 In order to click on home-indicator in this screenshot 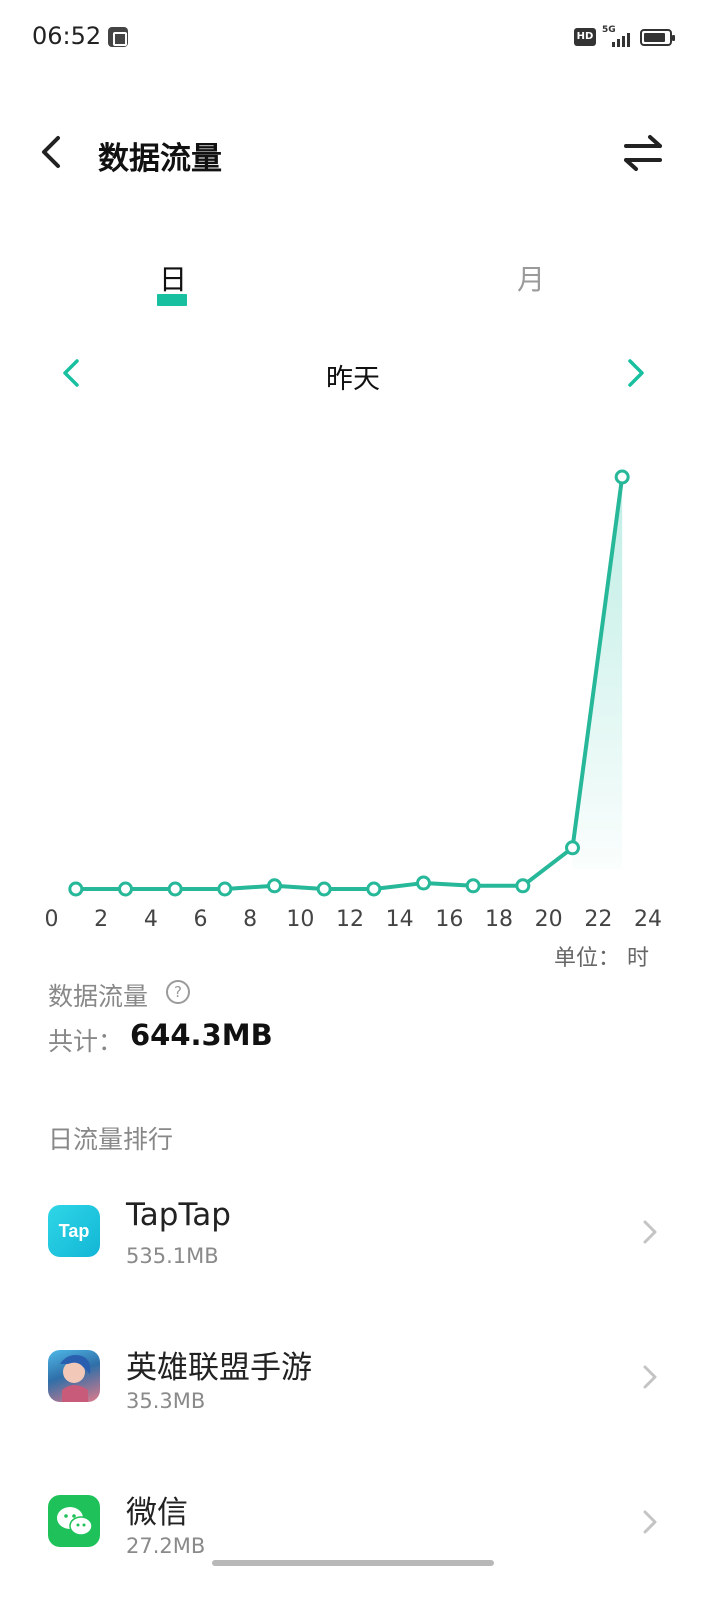, I will do `click(353, 1563)`.